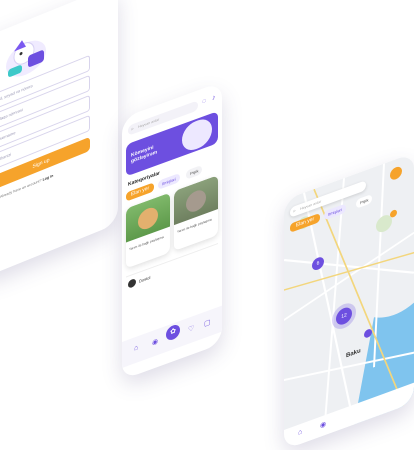  What do you see at coordinates (140, 191) in the screenshot?
I see `add-post-label: Elan yer` at bounding box center [140, 191].